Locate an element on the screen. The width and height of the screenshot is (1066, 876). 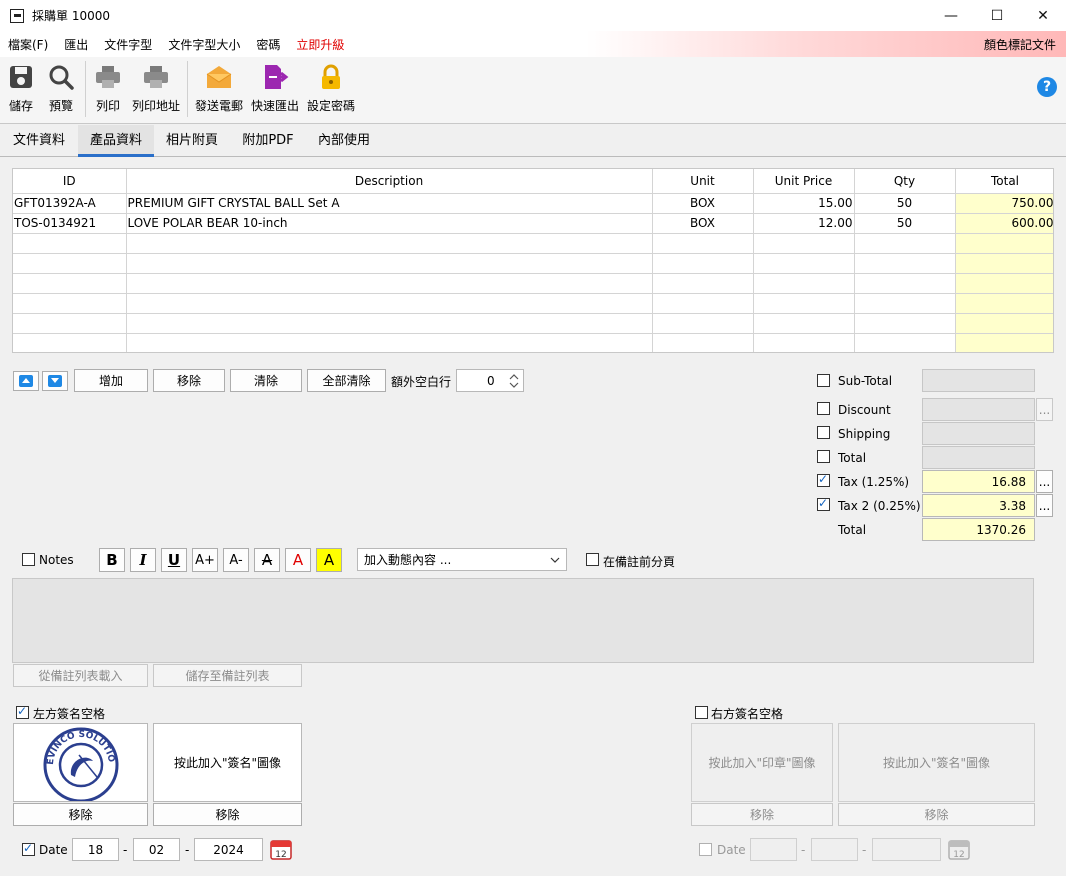
cell-description: PREMIUM GIFT CRYSTAL BALL Set A is located at coordinates (389, 203).